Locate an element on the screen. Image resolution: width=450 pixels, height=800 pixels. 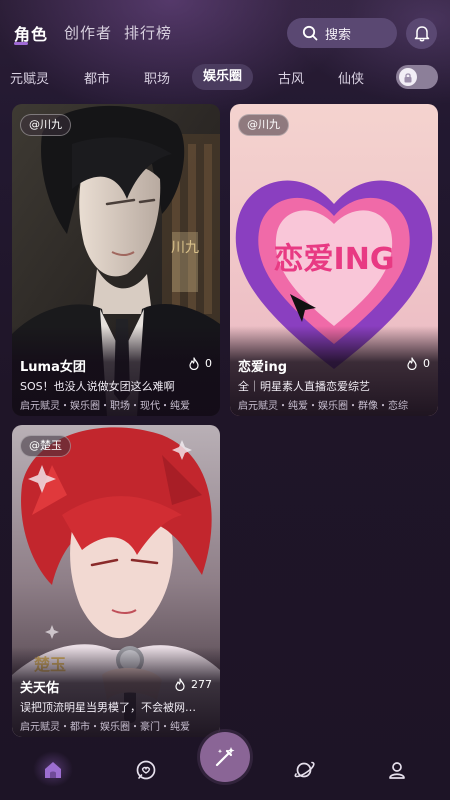
likes-count: 277 is located at coordinates (201, 684).